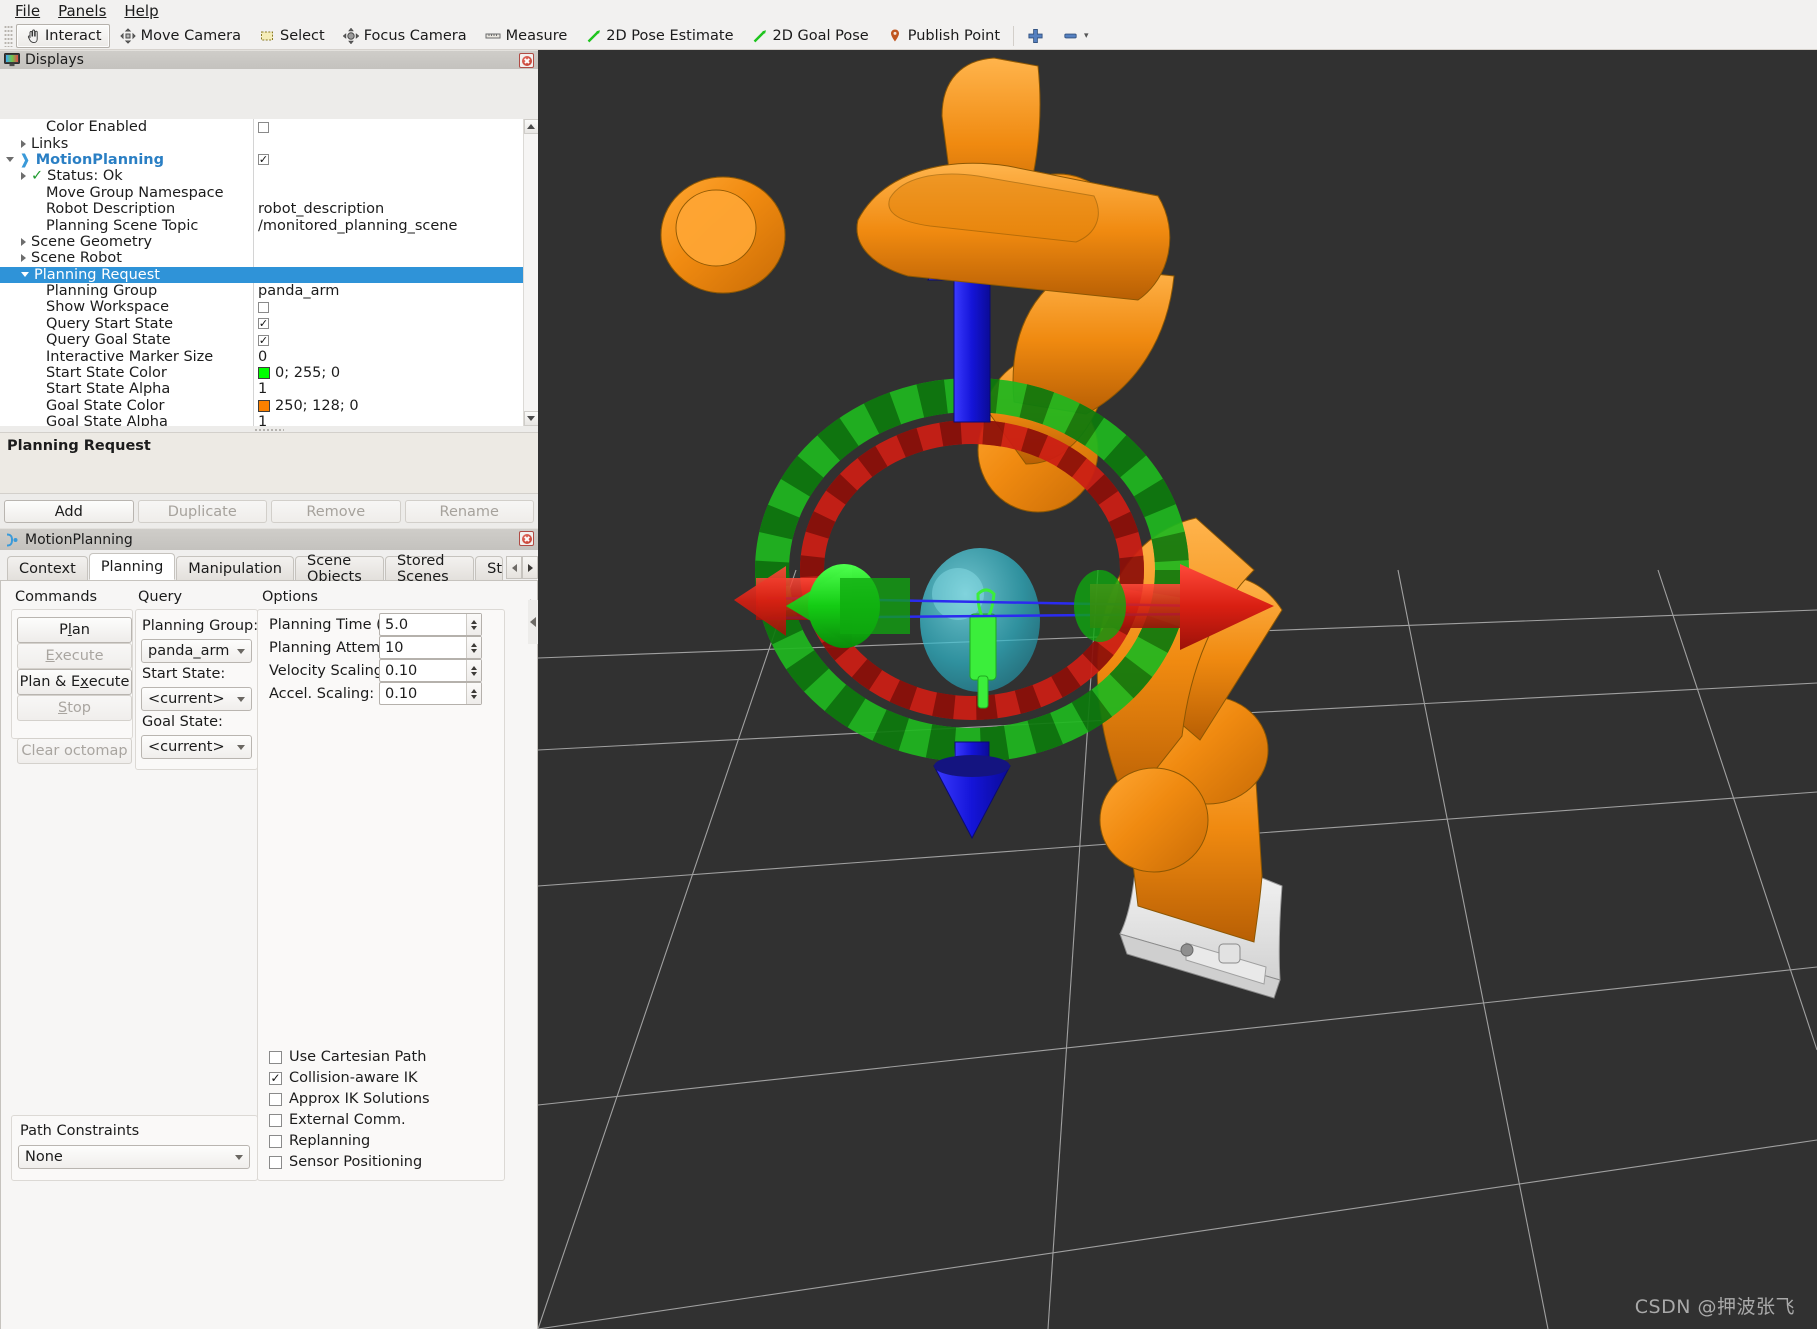 The image size is (1817, 1329). I want to click on displays-scrollbar, so click(530, 272).